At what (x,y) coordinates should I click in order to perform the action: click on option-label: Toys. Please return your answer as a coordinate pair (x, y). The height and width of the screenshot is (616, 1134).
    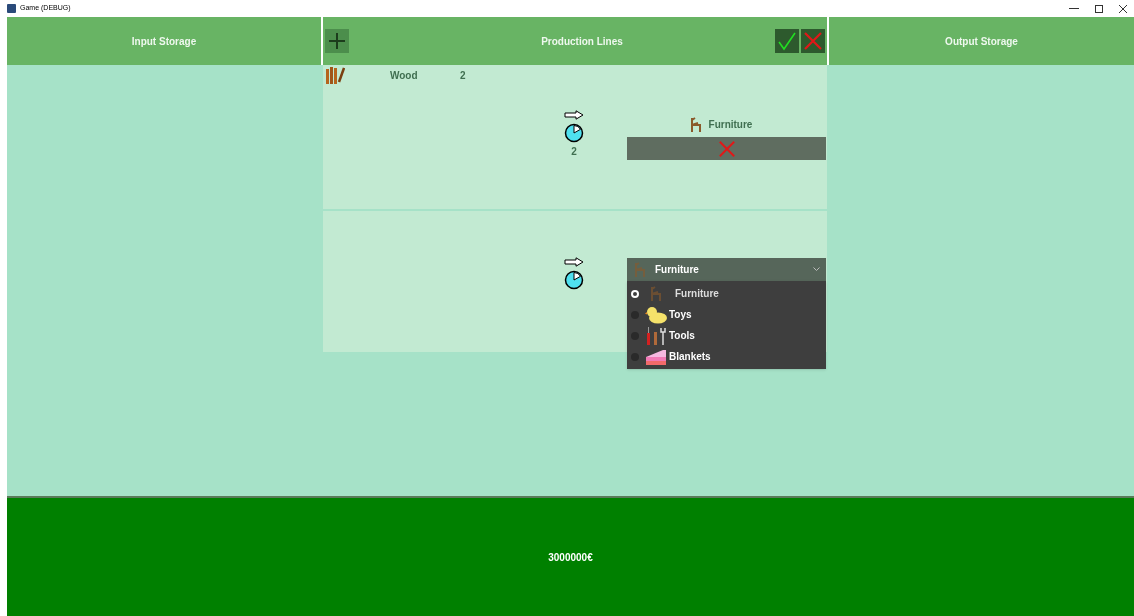
    Looking at the image, I should click on (680, 315).